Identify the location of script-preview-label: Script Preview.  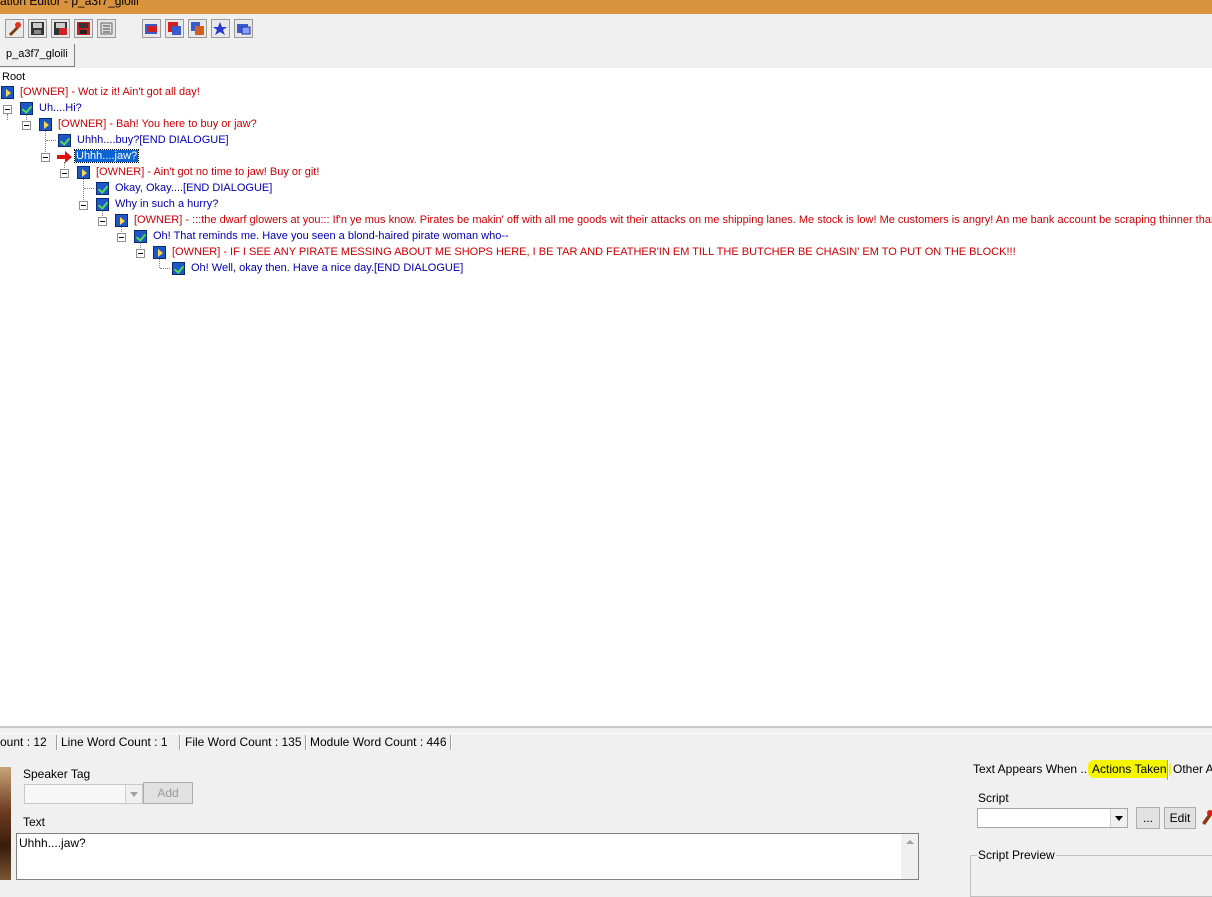
(1016, 855).